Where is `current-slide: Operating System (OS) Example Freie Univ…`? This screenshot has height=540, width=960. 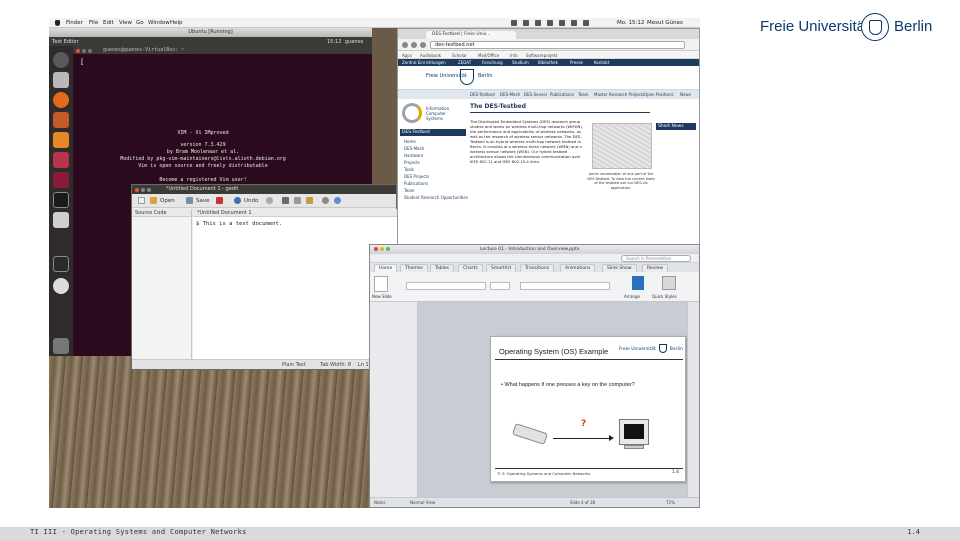
current-slide: Operating System (OS) Example Freie Univ… is located at coordinates (588, 409).